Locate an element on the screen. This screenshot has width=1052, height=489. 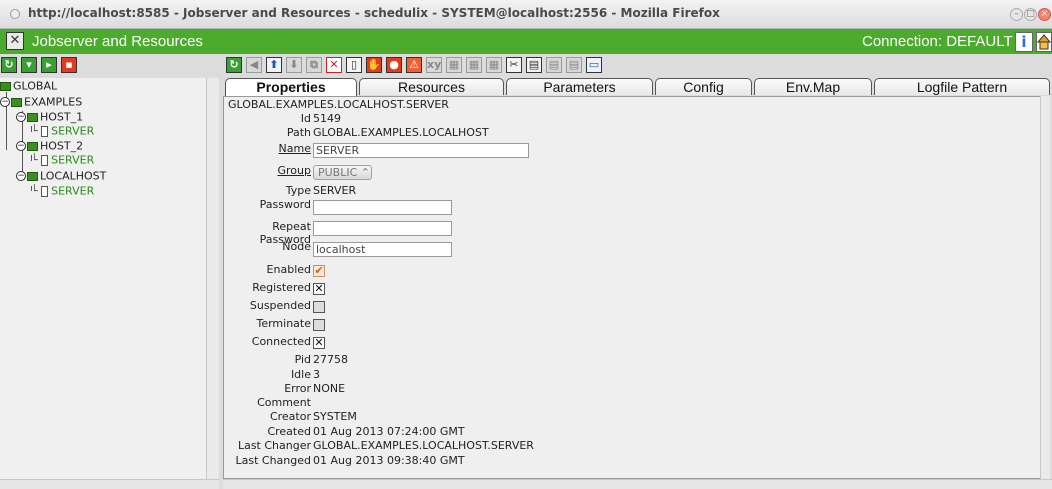
paste-alt-icon: ▤ is located at coordinates (574, 65).